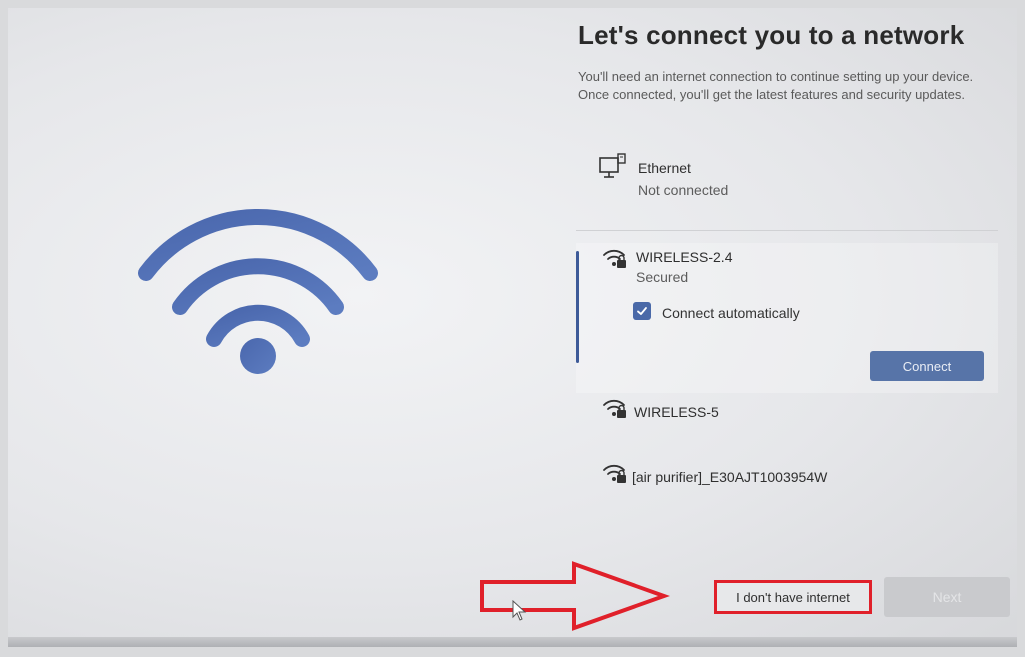 This screenshot has width=1025, height=657. I want to click on ethernet-name: Ethernet, so click(664, 168).